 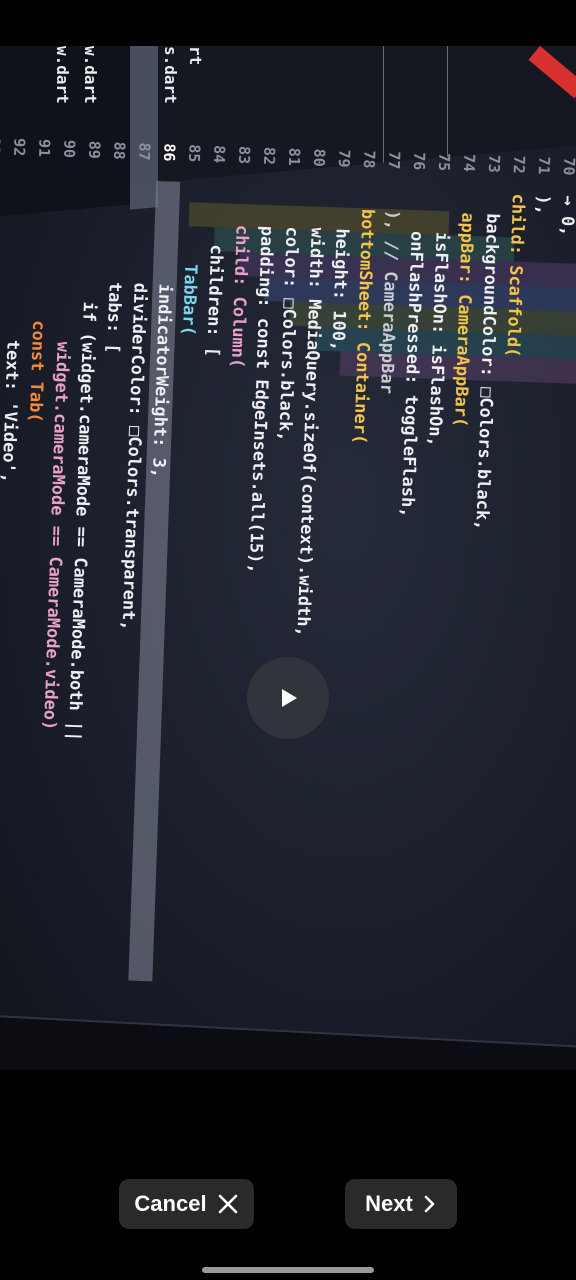 I want to click on line-number: 84, so click(x=219, y=154).